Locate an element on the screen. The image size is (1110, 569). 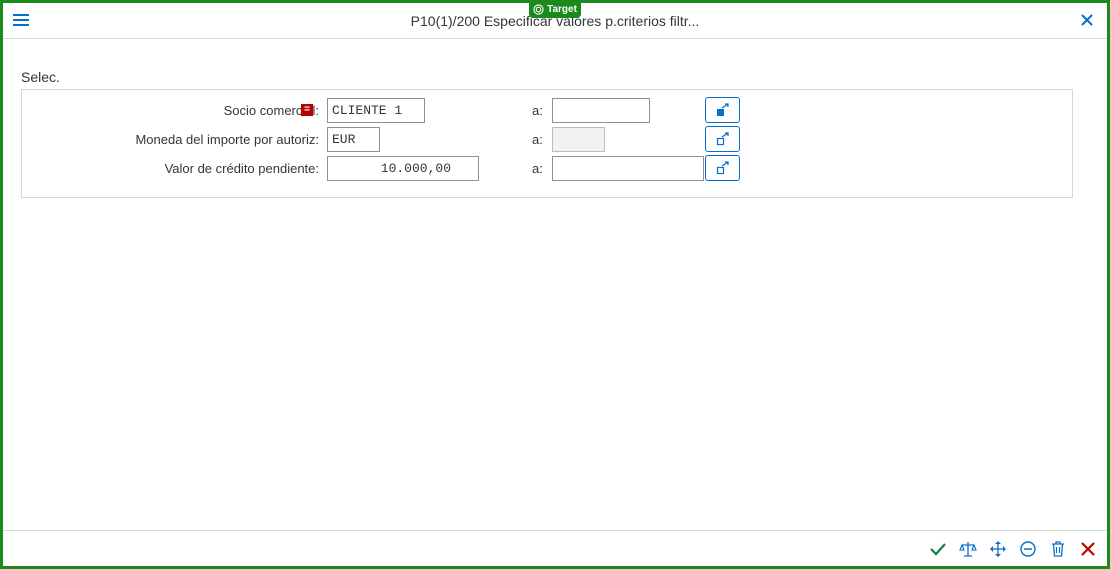
remove-line-button is located at coordinates (1028, 549).